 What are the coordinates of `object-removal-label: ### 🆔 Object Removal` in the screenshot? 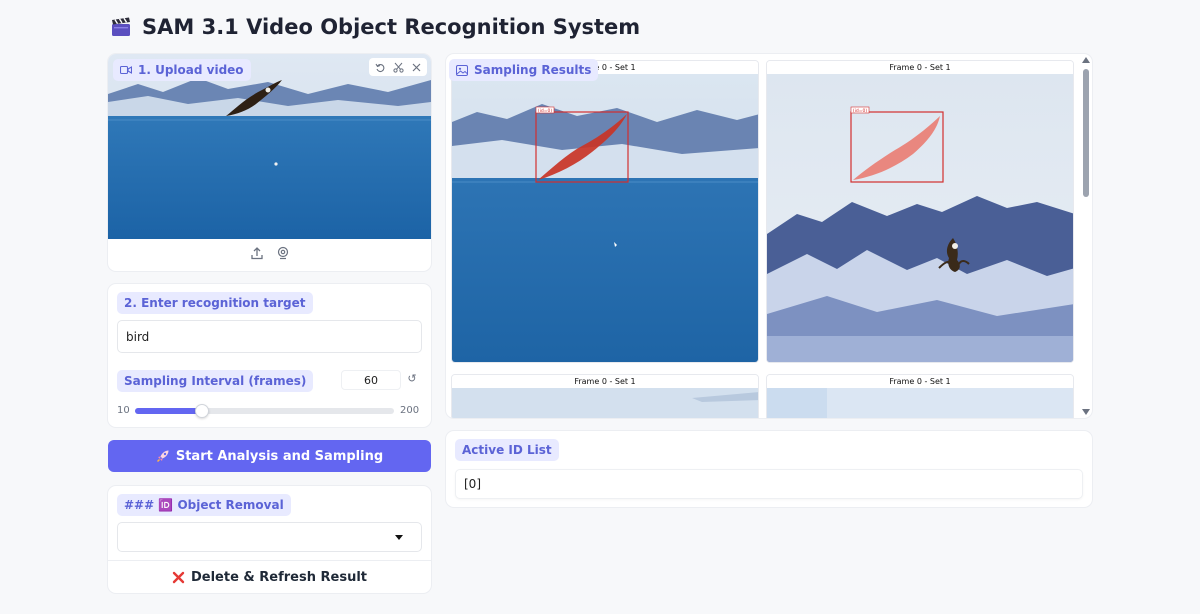 It's located at (204, 505).